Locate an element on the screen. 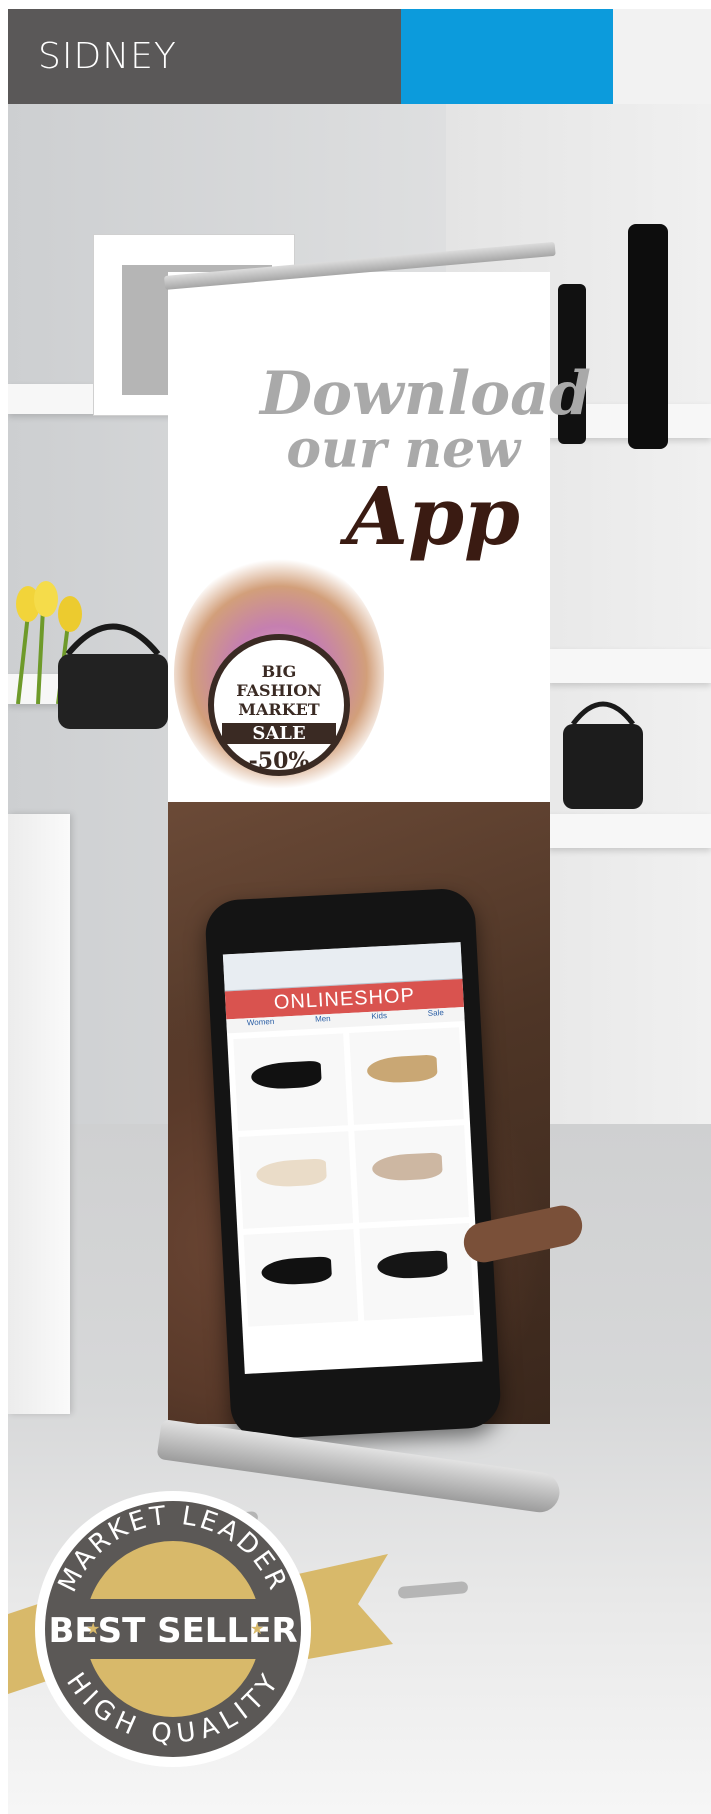 The image size is (711, 1814). phone-screen: ONLINESHOP Women Men Kids Sale is located at coordinates (352, 1158).